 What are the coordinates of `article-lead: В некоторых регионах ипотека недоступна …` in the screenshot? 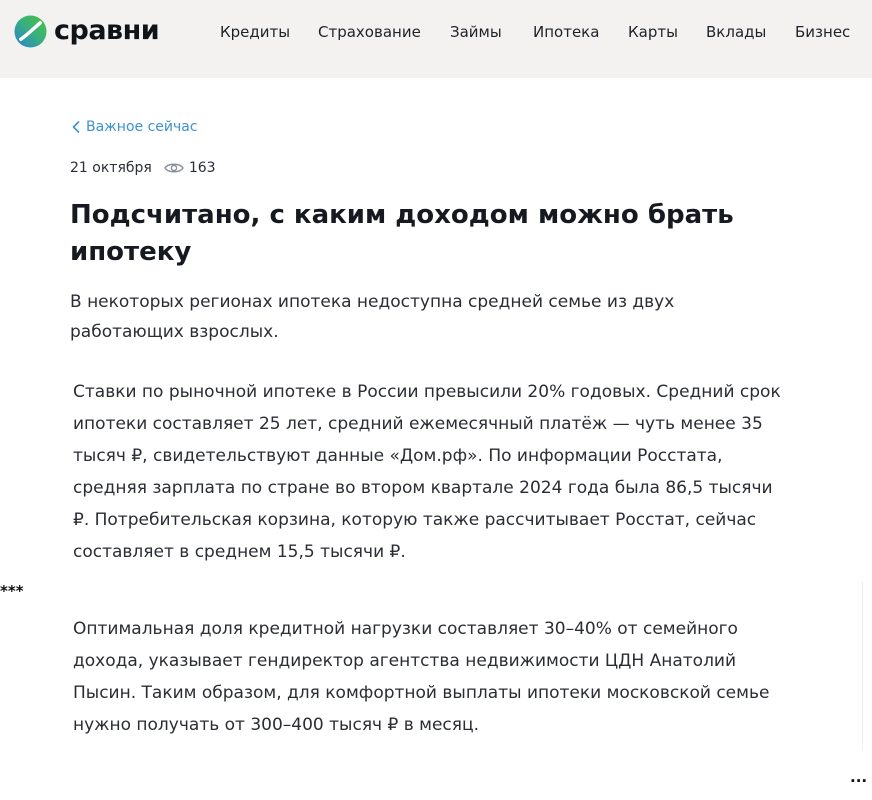 It's located at (372, 317).